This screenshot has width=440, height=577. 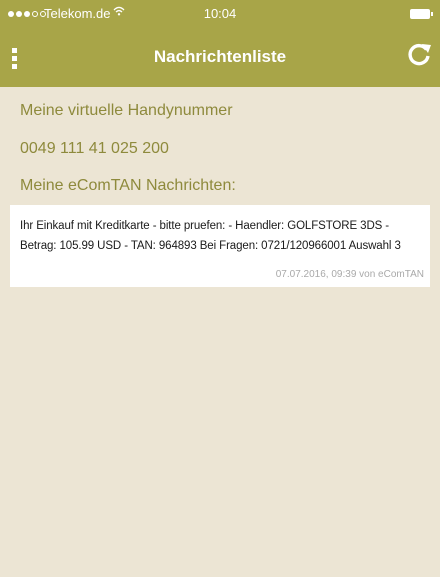 I want to click on page-title: Nachrichtenliste, so click(x=220, y=56).